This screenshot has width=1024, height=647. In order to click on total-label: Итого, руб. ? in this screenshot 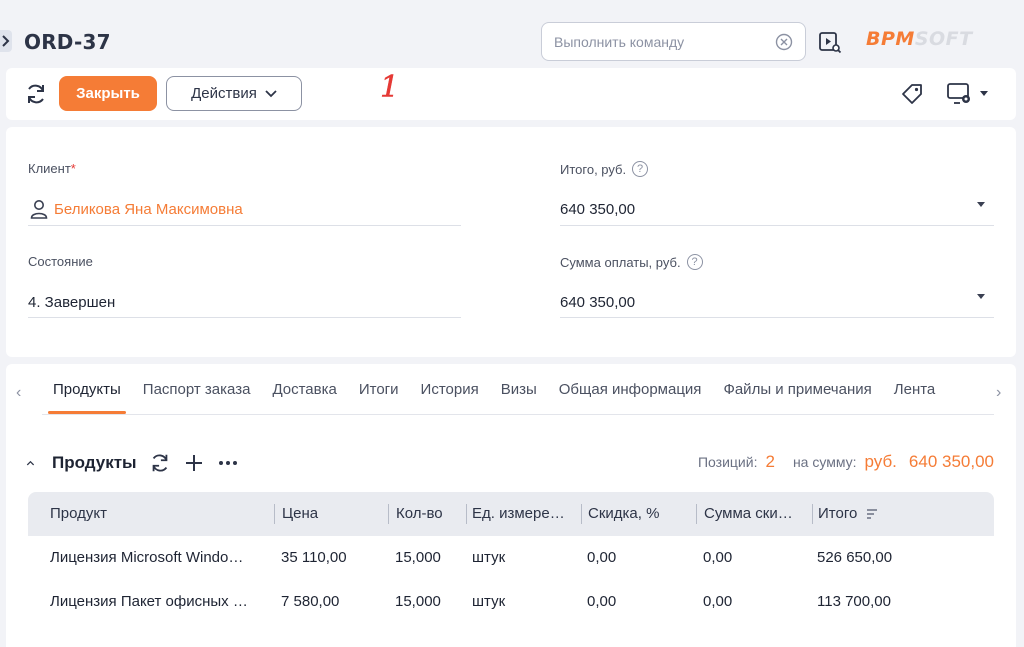, I will do `click(604, 169)`.